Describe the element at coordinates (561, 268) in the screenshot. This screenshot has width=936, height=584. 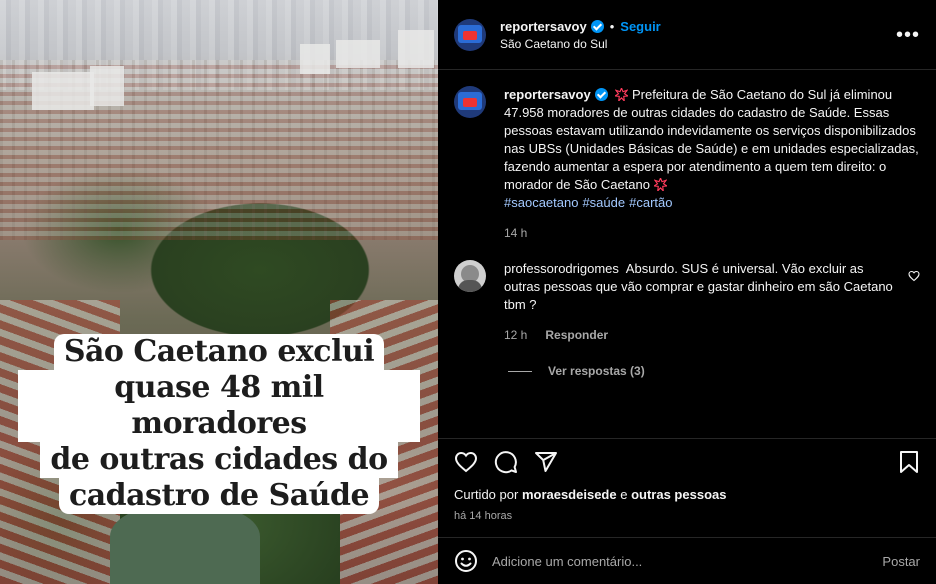
I see `commenter-username: professorodrigomes` at that location.